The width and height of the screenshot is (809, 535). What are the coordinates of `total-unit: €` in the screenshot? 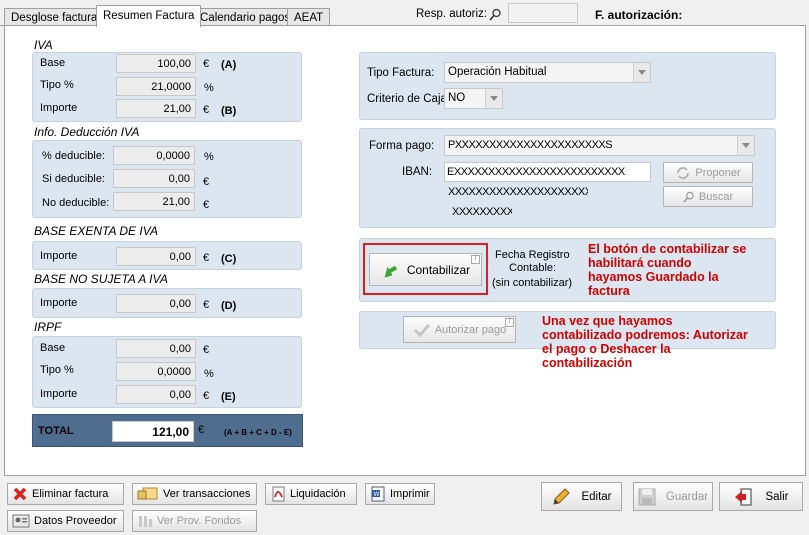 It's located at (201, 430).